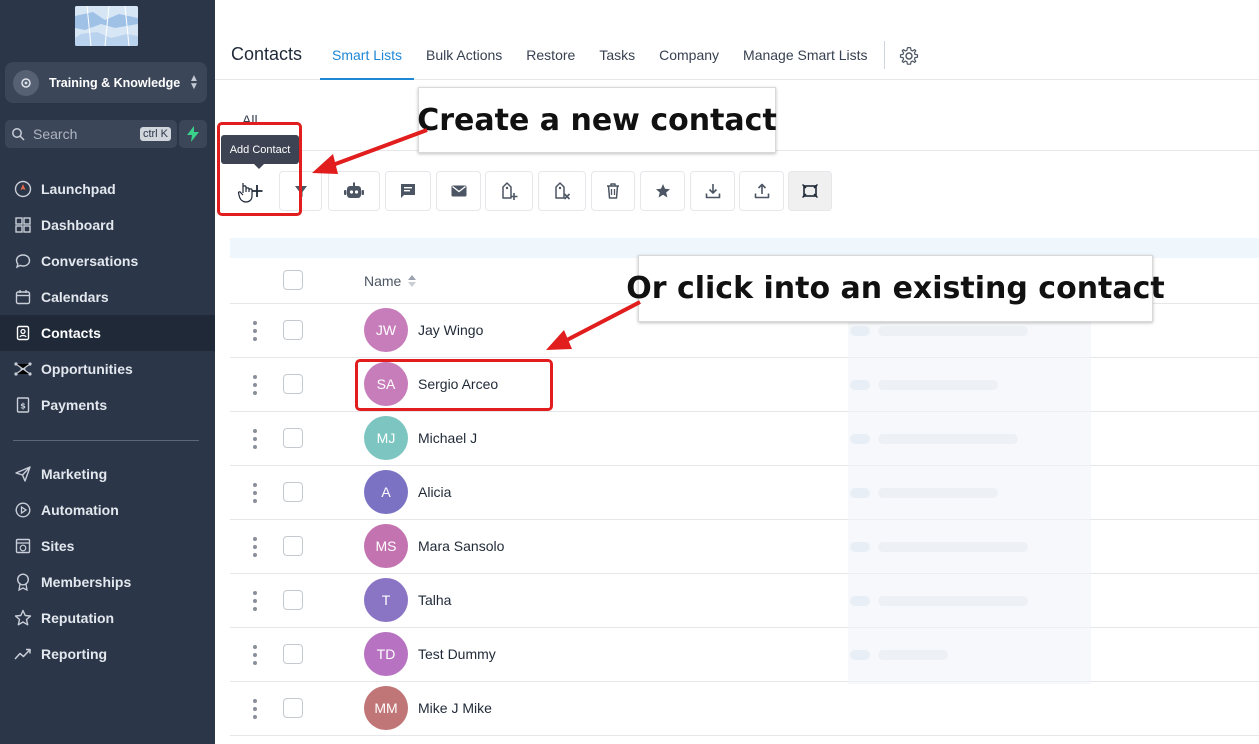 This screenshot has height=744, width=1259. I want to click on contact-name-link: Talha, so click(434, 600).